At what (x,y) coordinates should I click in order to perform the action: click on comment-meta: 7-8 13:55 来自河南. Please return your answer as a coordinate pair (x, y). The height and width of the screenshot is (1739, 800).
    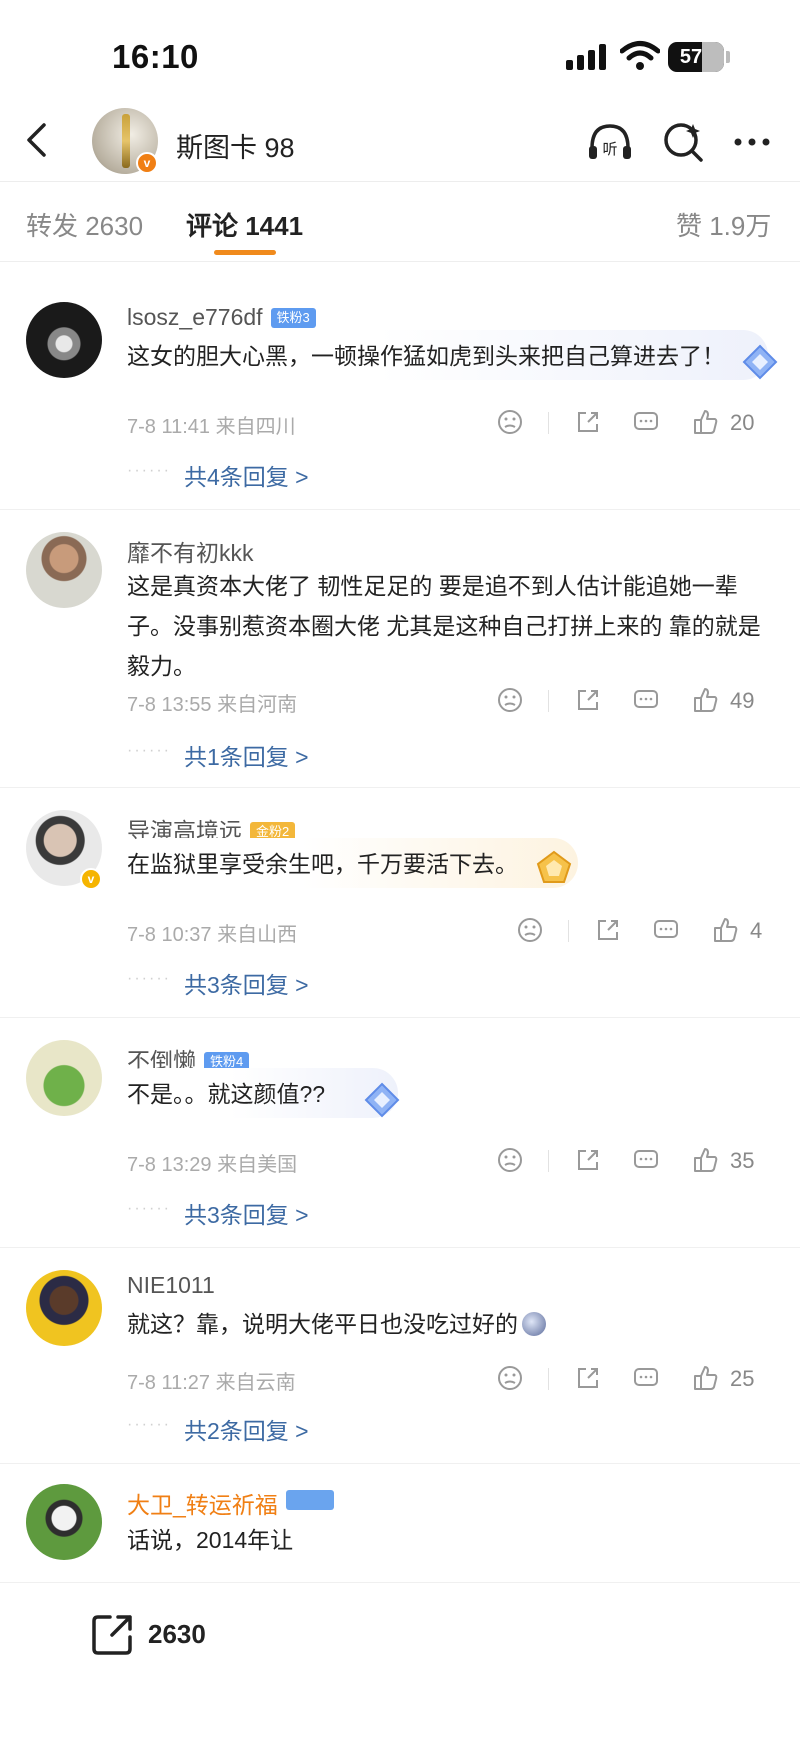
    Looking at the image, I should click on (212, 705).